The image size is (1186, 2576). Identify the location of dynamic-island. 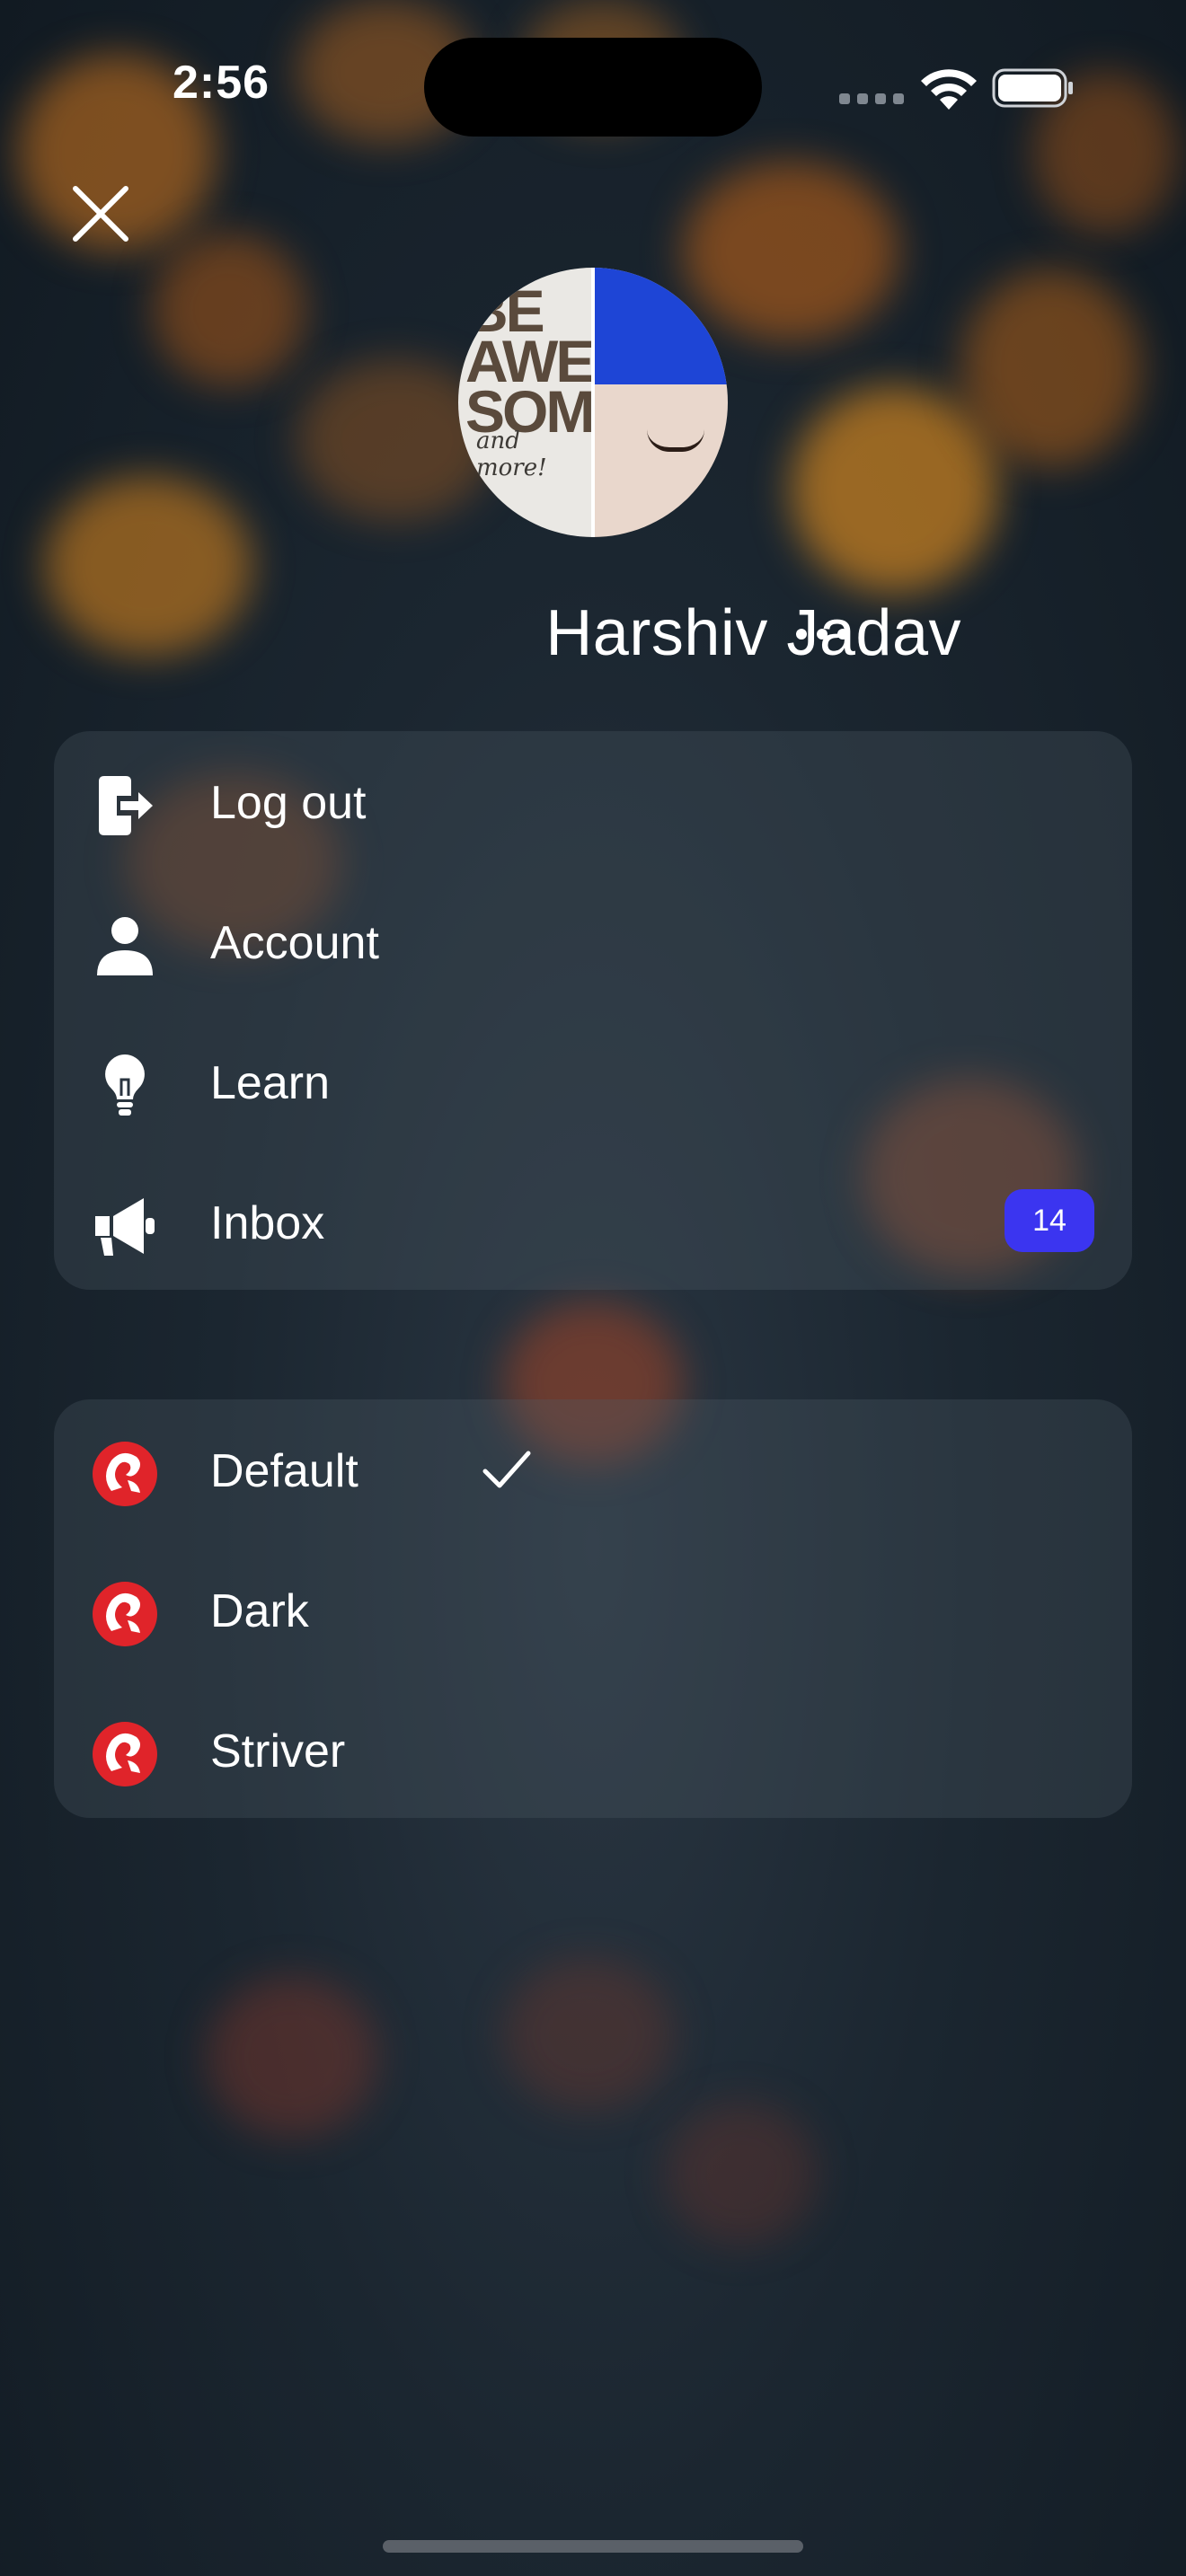
(593, 87).